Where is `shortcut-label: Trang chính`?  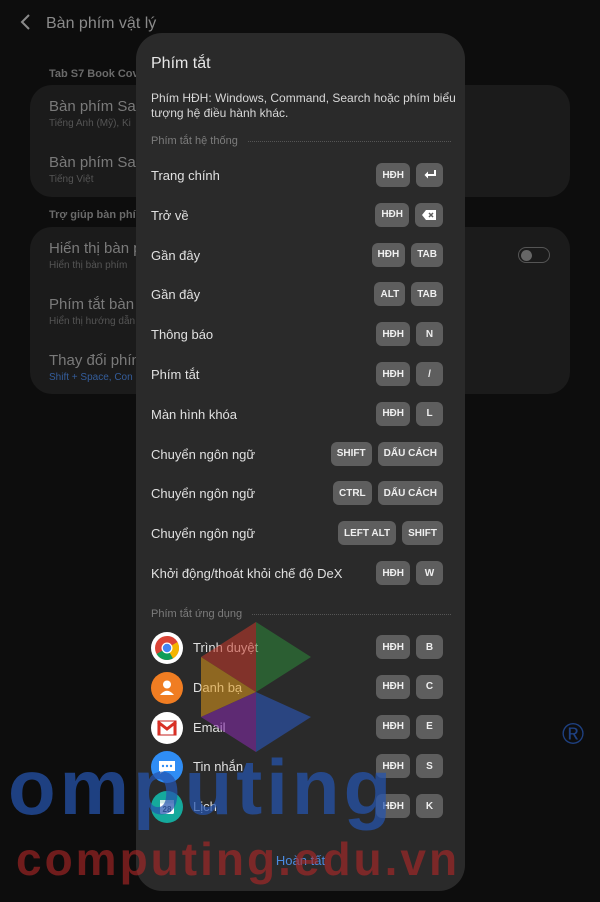 shortcut-label: Trang chính is located at coordinates (185, 175).